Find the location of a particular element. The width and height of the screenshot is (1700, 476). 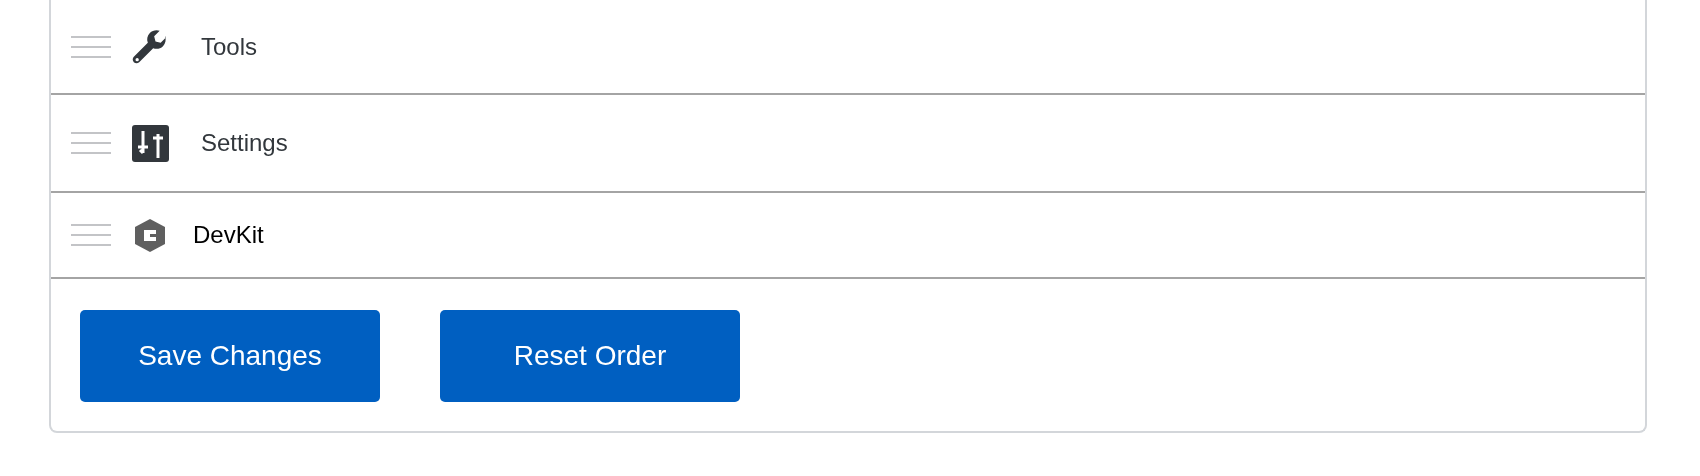

item-label: Settings is located at coordinates (244, 143).